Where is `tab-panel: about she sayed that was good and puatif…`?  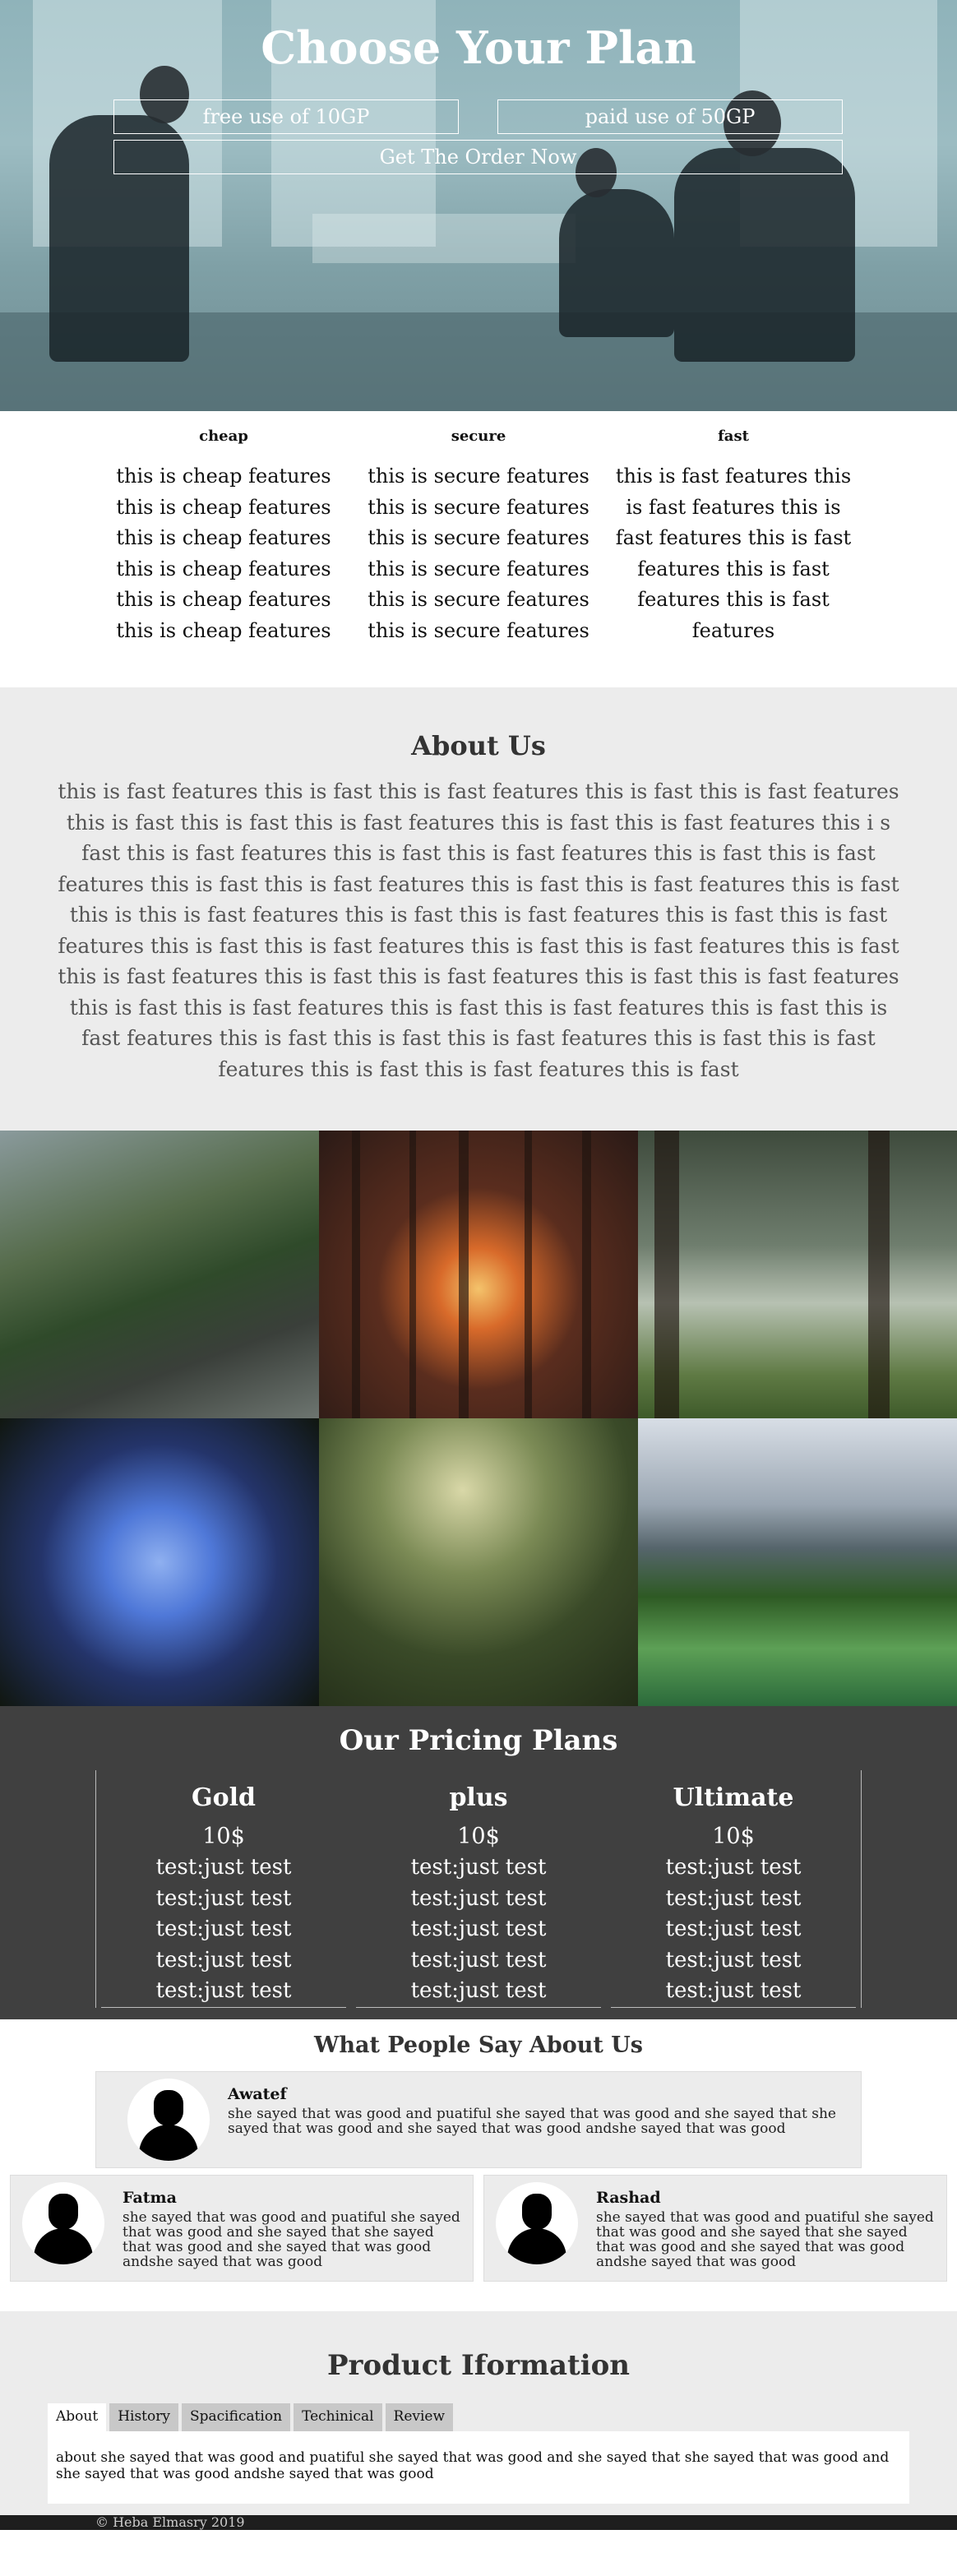 tab-panel: about she sayed that was good and puatif… is located at coordinates (478, 2467).